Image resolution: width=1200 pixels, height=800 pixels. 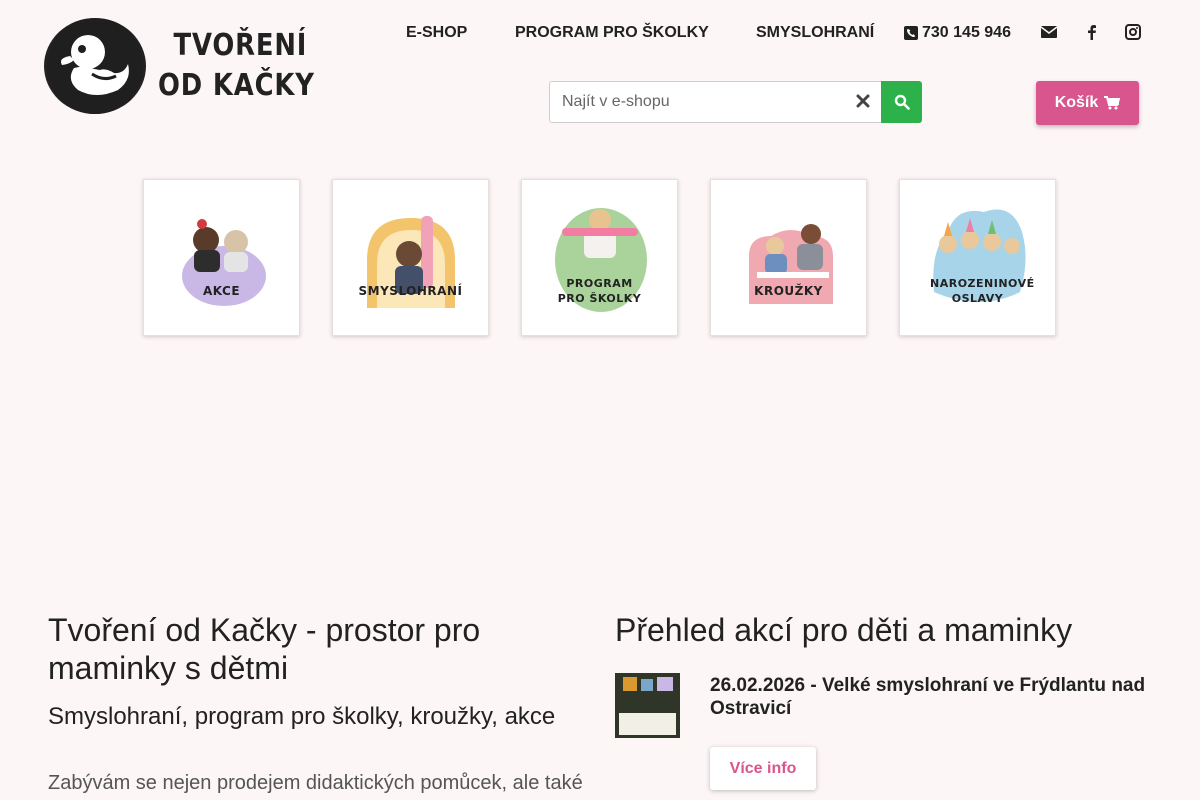 What do you see at coordinates (224, 262) in the screenshot?
I see `akce-illustration` at bounding box center [224, 262].